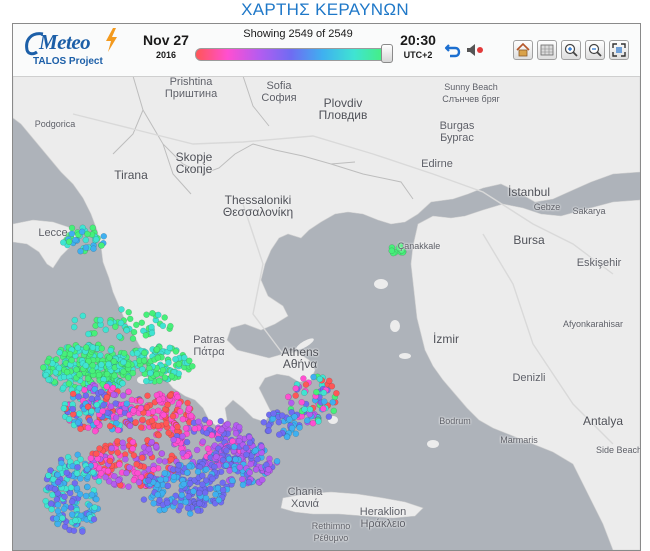 The height and width of the screenshot is (551, 650). I want to click on land-island-rhodes, so click(433, 444).